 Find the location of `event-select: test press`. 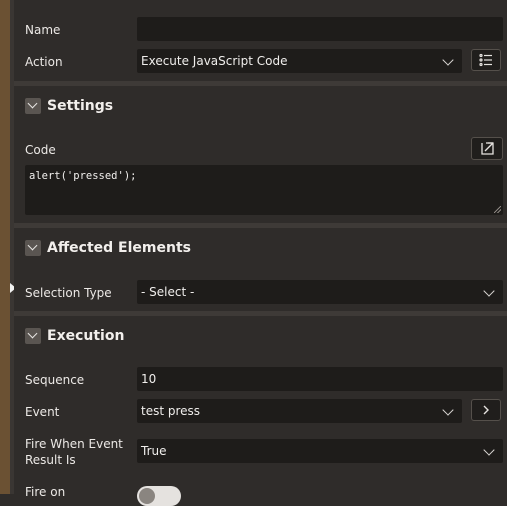

event-select: test press is located at coordinates (299, 411).